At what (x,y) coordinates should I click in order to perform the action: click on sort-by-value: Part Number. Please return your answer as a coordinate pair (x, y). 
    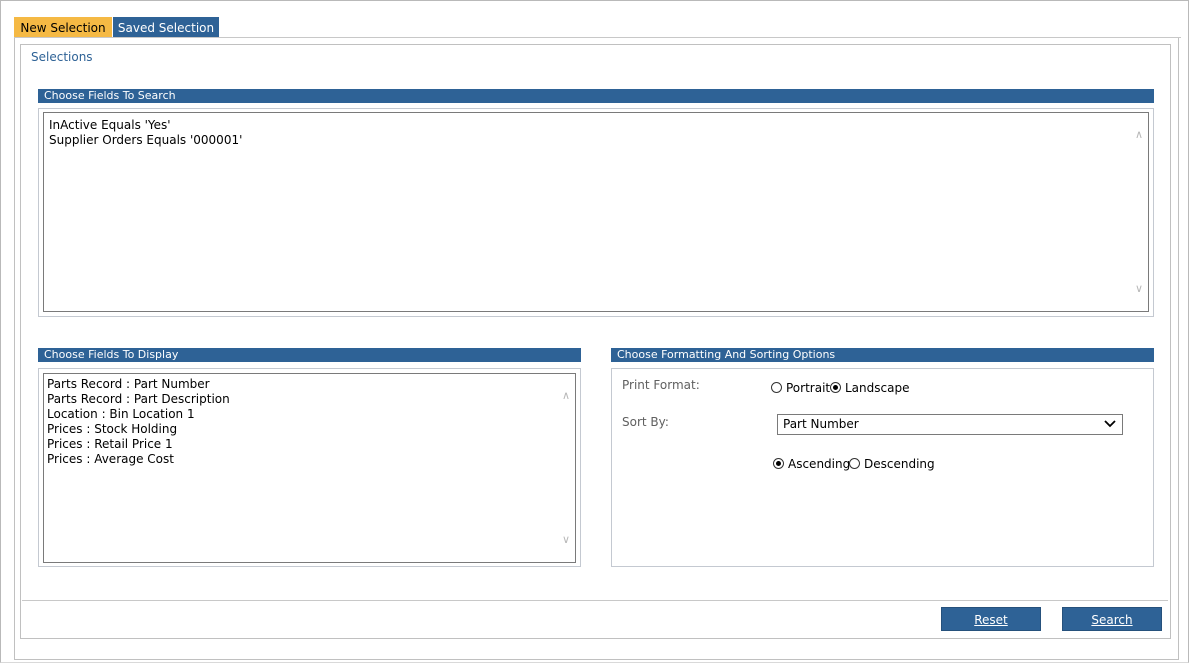
    Looking at the image, I should click on (821, 424).